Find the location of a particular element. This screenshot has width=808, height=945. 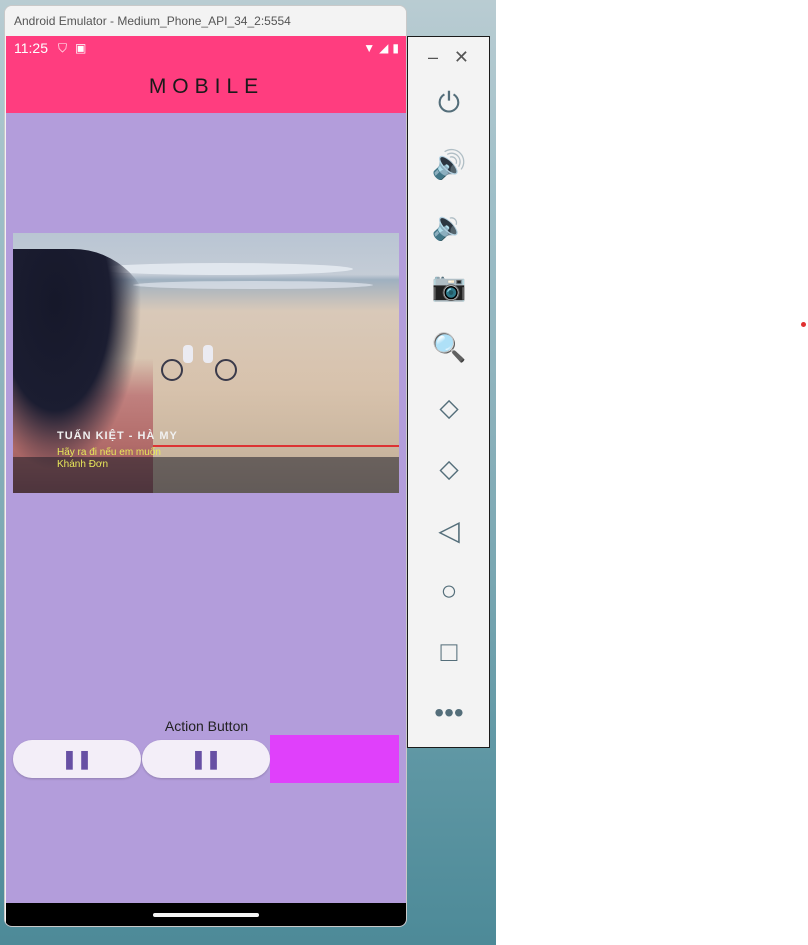

status-bar: 11:25 ⛉ ▣ ▼ ◢ ▮ is located at coordinates (206, 48).